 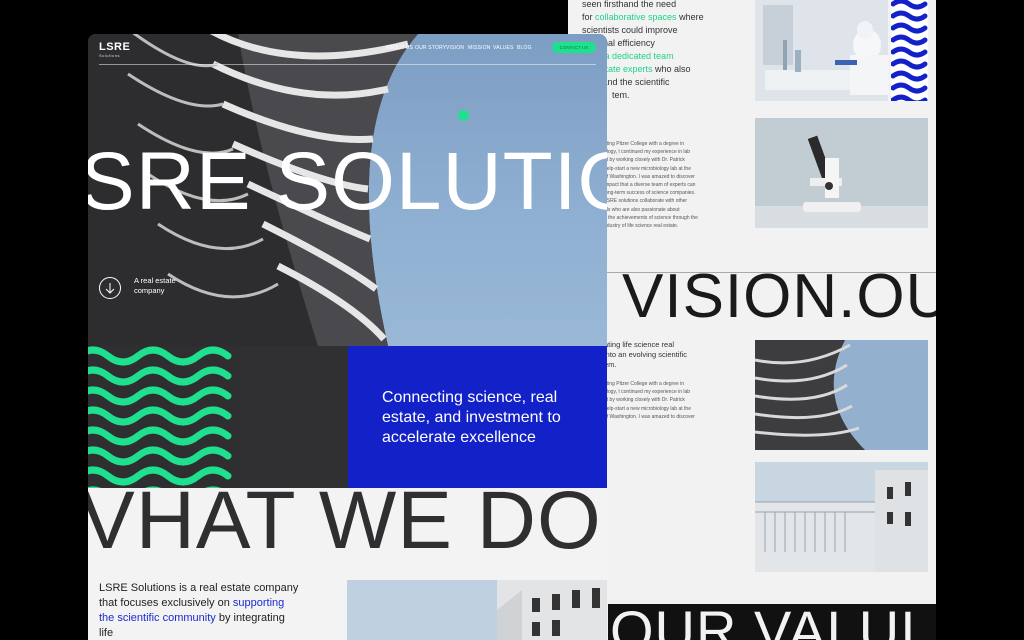 I want to click on dark-spacer-block, so click(x=295, y=417).